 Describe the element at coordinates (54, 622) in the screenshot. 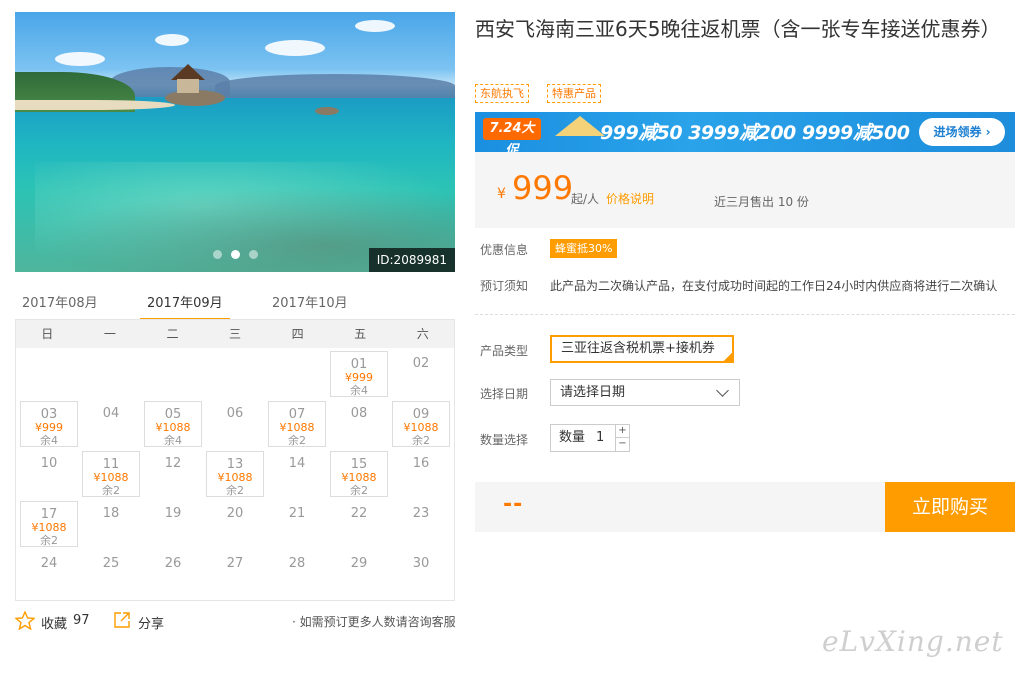

I see `favorite-label: 收藏` at that location.